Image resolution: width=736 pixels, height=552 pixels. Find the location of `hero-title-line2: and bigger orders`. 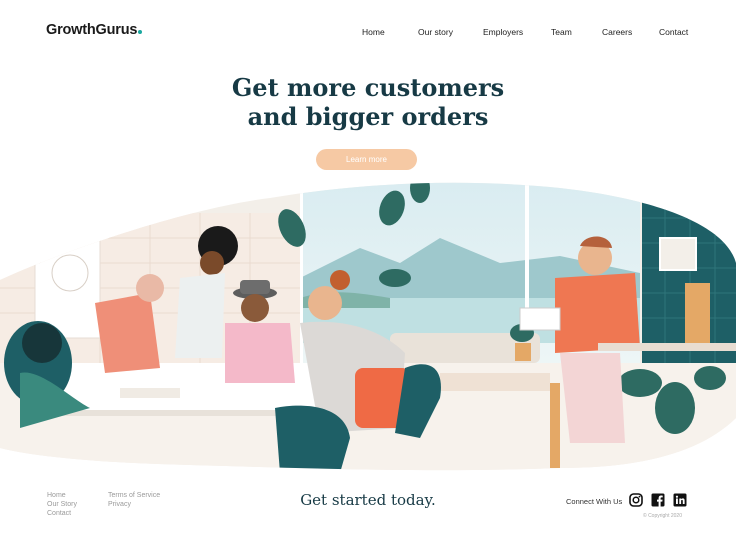

hero-title-line2: and bigger orders is located at coordinates (368, 116).